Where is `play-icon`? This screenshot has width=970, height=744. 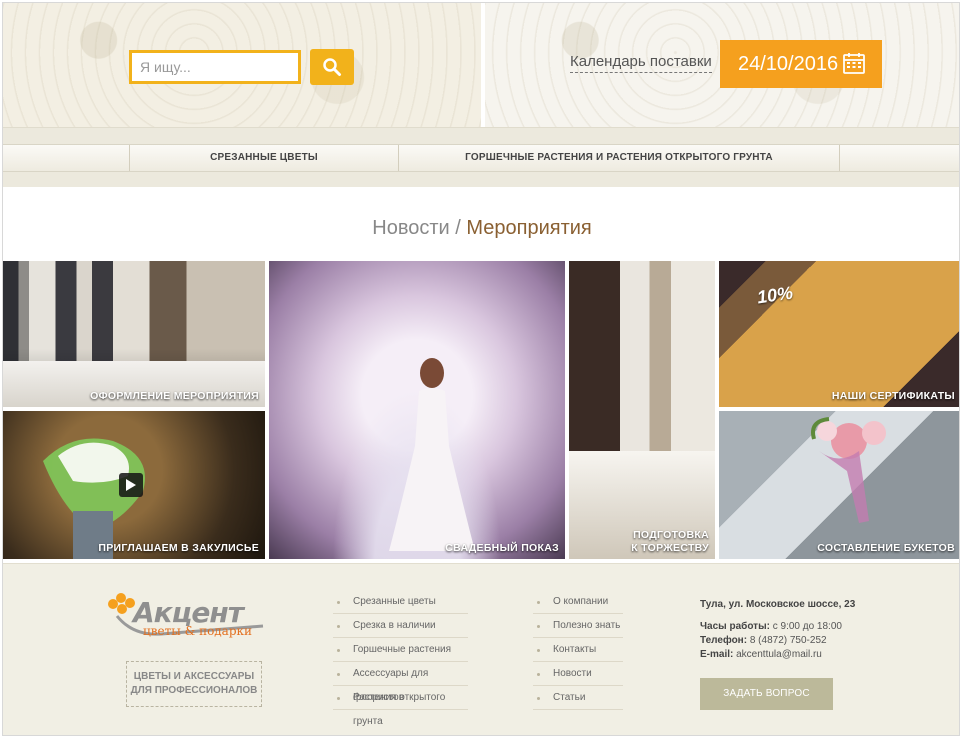 play-icon is located at coordinates (131, 485).